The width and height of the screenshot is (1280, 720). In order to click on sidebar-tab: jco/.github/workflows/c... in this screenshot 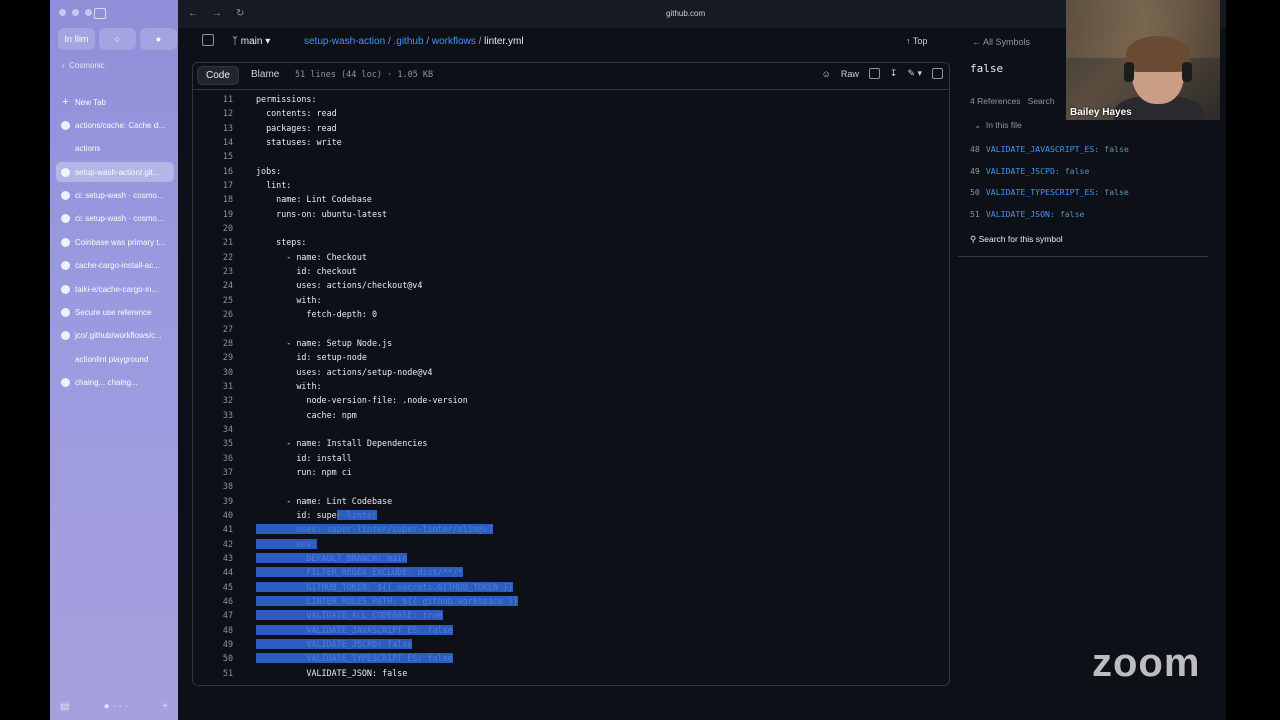, I will do `click(115, 336)`.